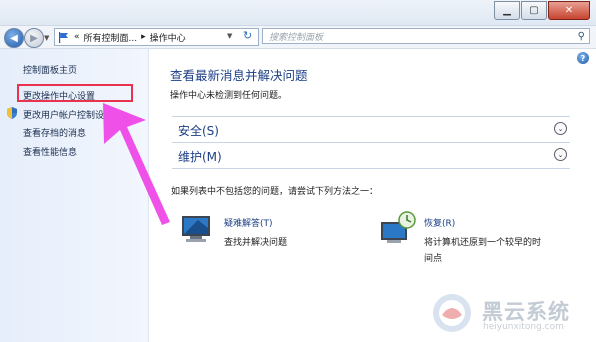 This screenshot has height=342, width=596. I want to click on troubleshoot-desc: 查找并解决问题, so click(256, 243).